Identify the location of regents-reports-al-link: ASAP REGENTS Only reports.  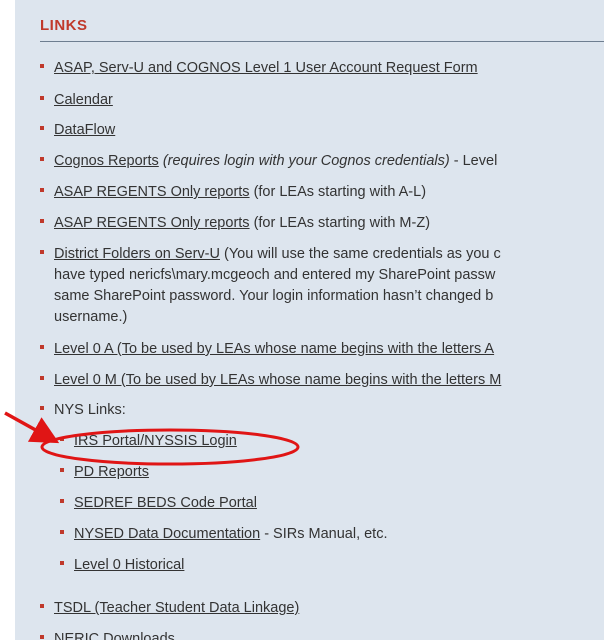
(152, 192).